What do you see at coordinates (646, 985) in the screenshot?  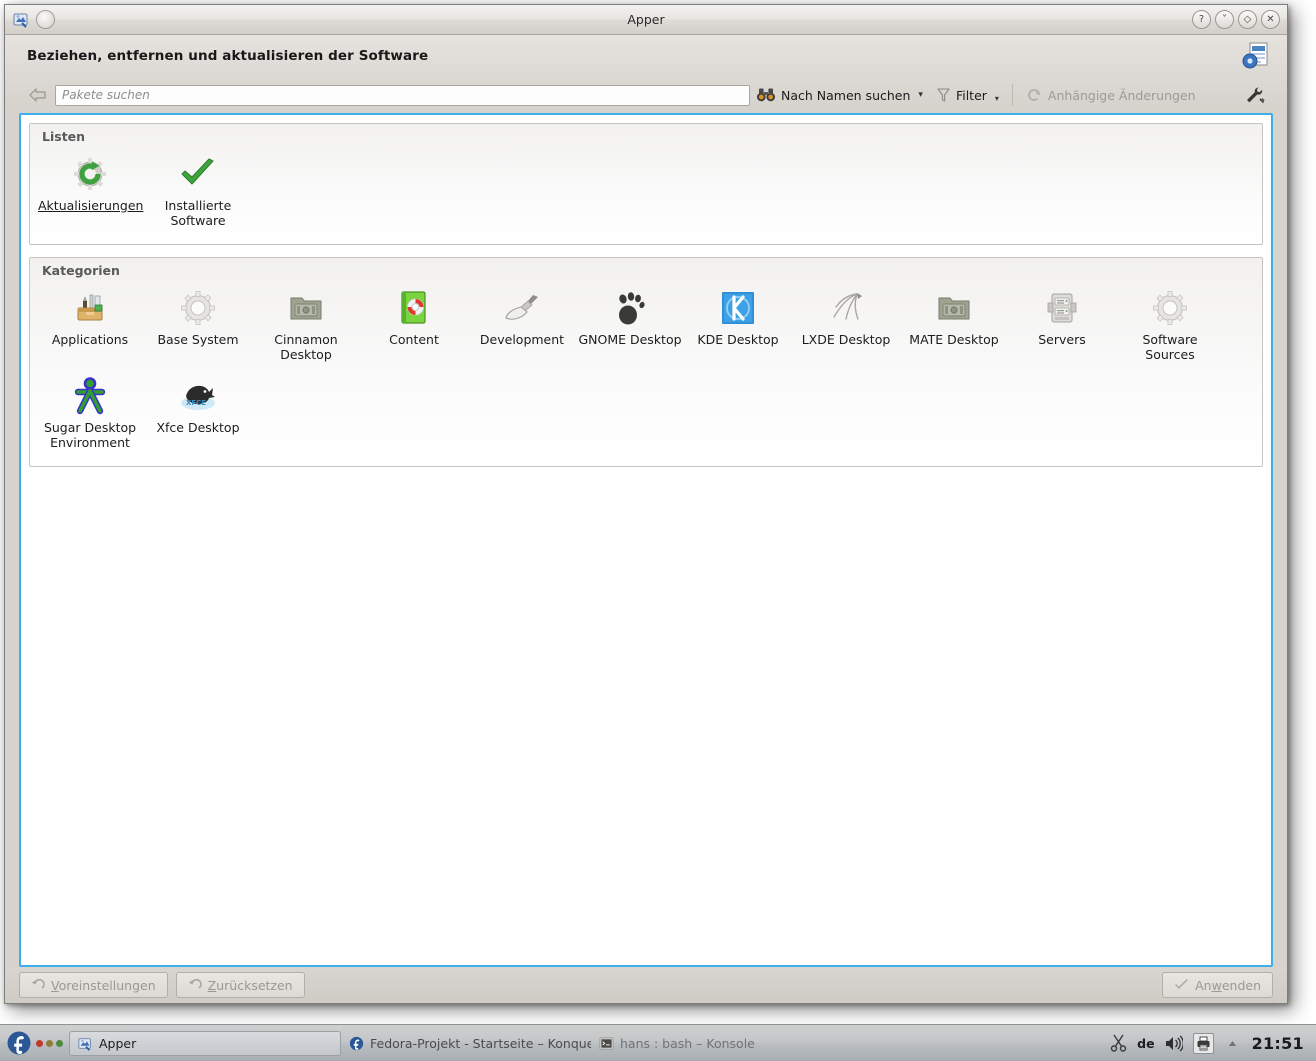 I see `bottom-button-bar: Voreinstellungen Zurücksetzen Anwenden` at bounding box center [646, 985].